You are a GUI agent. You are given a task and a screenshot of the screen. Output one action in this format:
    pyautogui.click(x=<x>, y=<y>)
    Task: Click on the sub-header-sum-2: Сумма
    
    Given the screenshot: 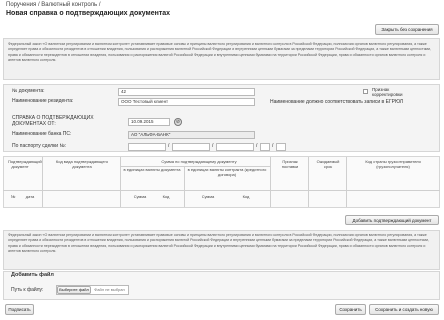 What is the action you would take?
    pyautogui.click(x=208, y=196)
    